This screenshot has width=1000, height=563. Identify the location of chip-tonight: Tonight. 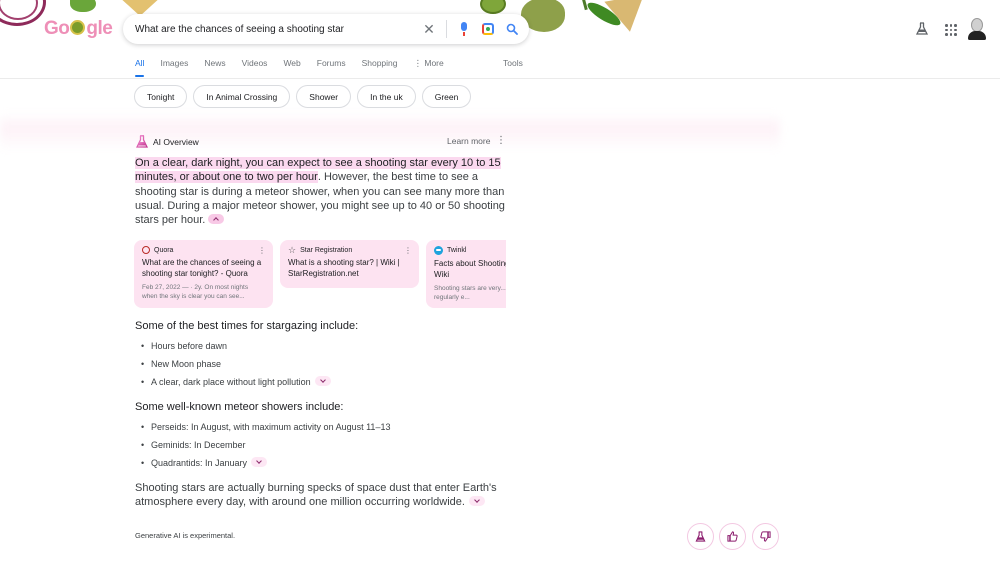
(161, 96).